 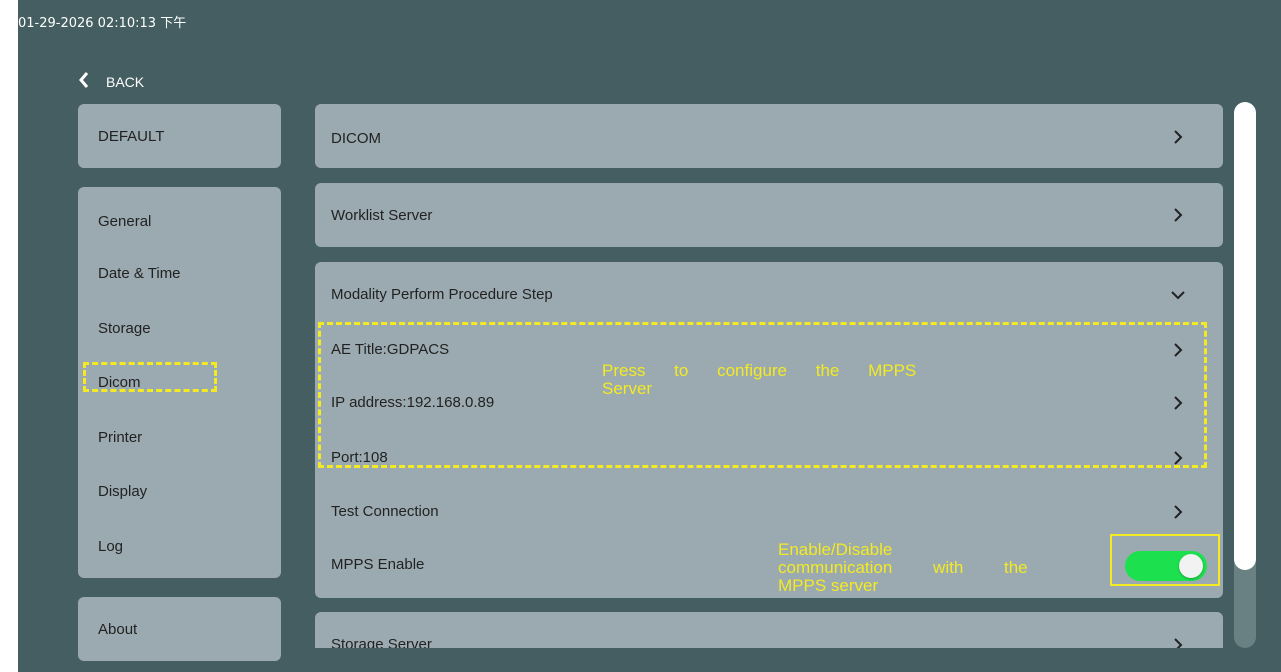 I want to click on mpps-config-annotation: Press to configure the MPPS Server, so click(x=774, y=380).